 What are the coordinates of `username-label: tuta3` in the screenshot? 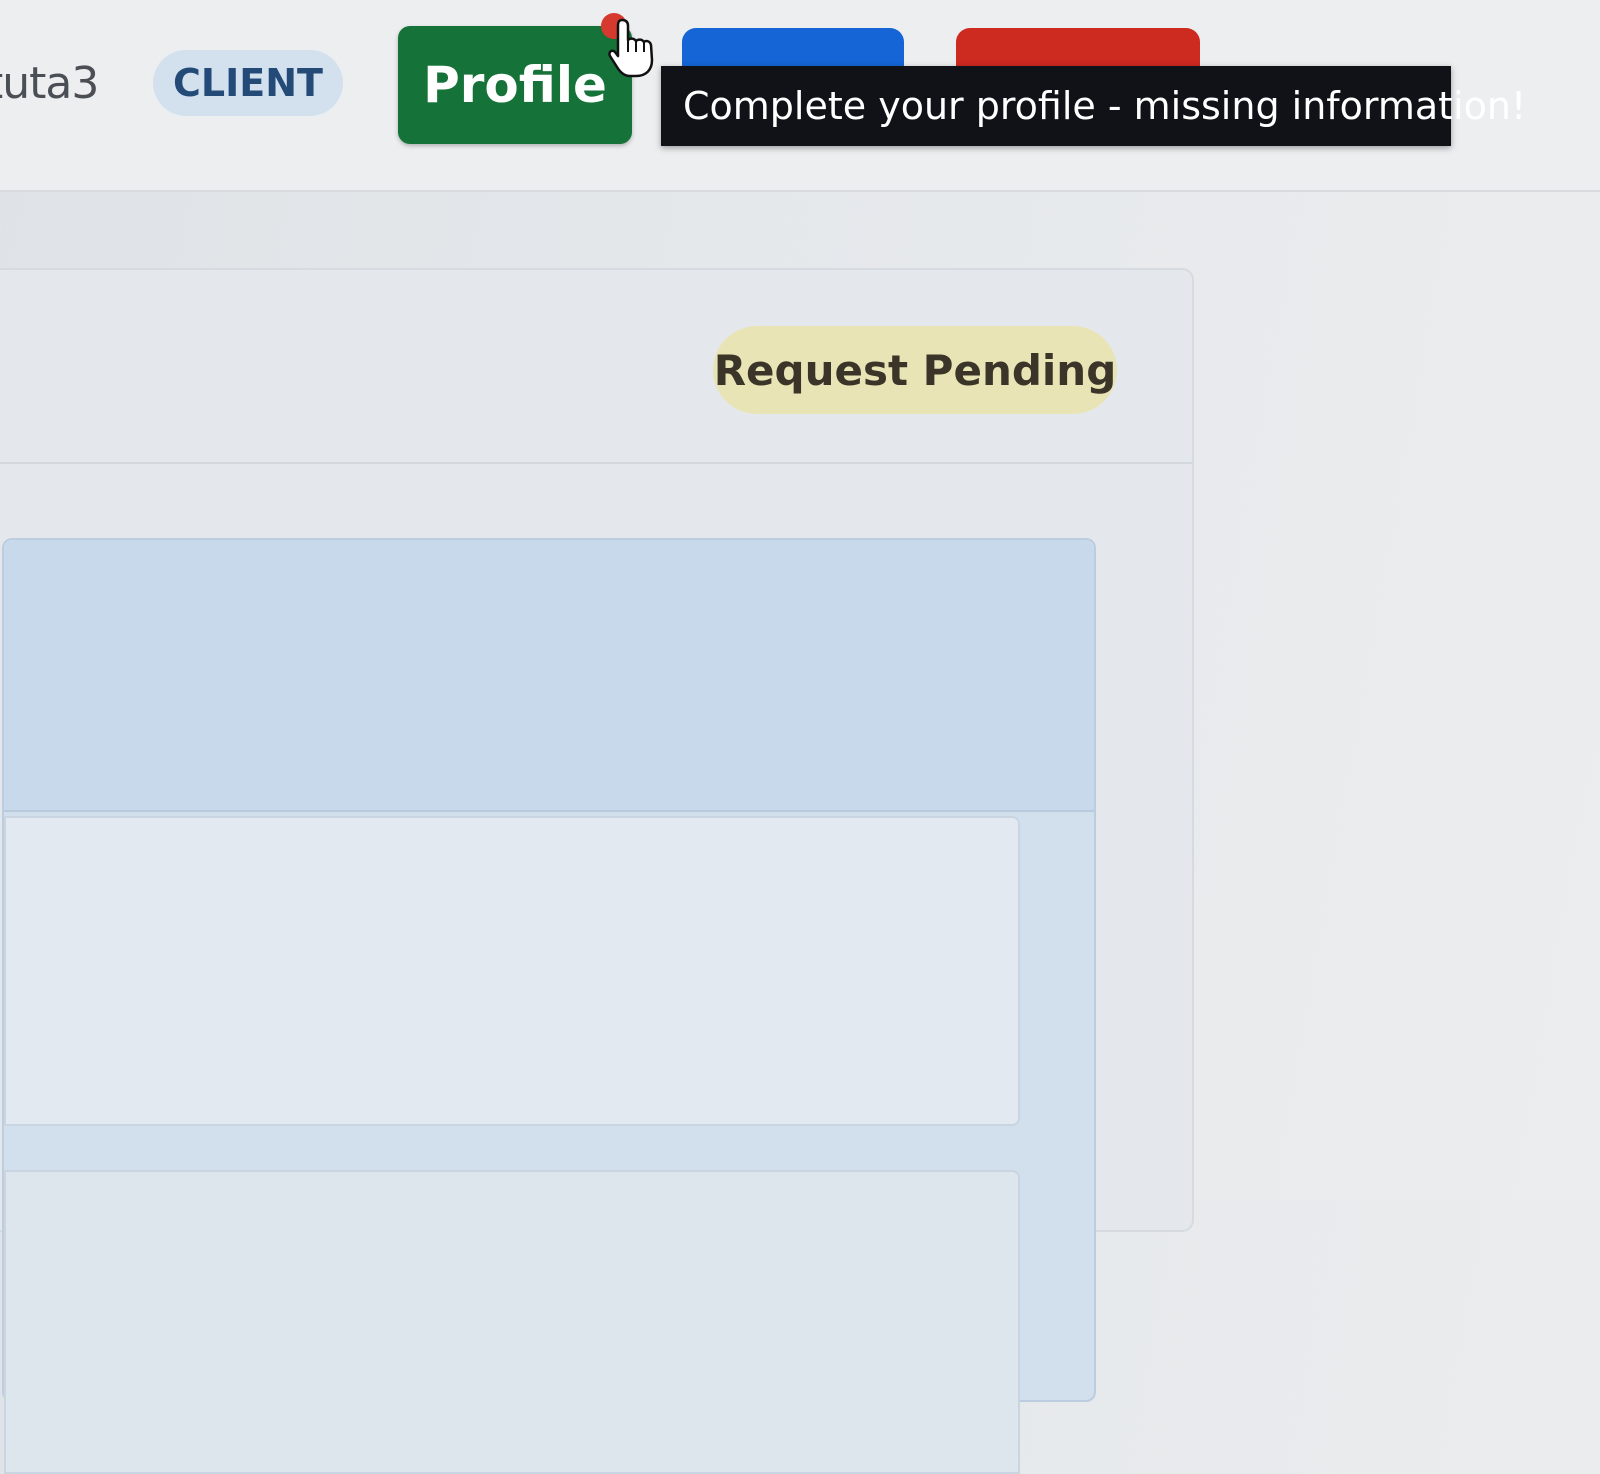 It's located at (49, 83).